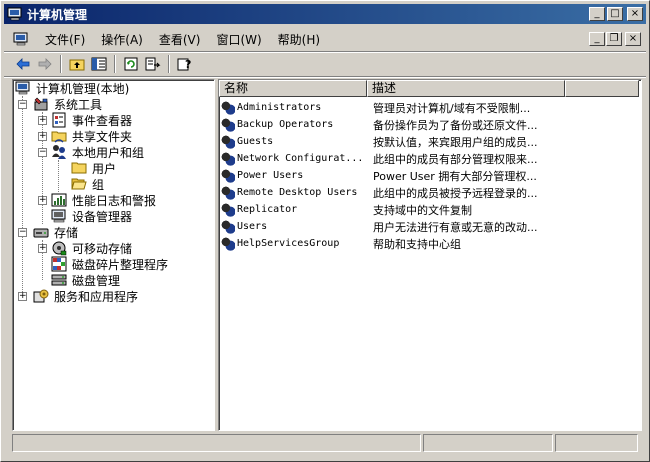 The height and width of the screenshot is (462, 650). I want to click on tree-item-storage: 存储, so click(56, 232).